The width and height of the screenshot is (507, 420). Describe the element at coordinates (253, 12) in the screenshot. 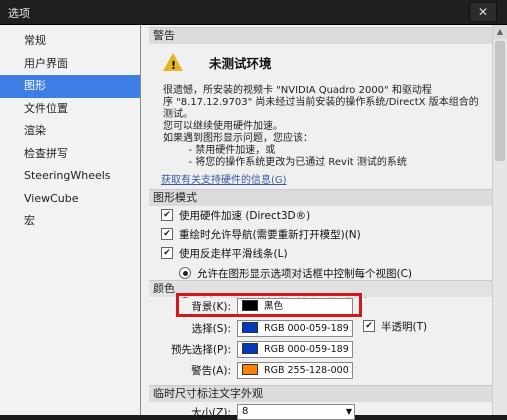

I see `title-bar: 选项 ✕` at that location.